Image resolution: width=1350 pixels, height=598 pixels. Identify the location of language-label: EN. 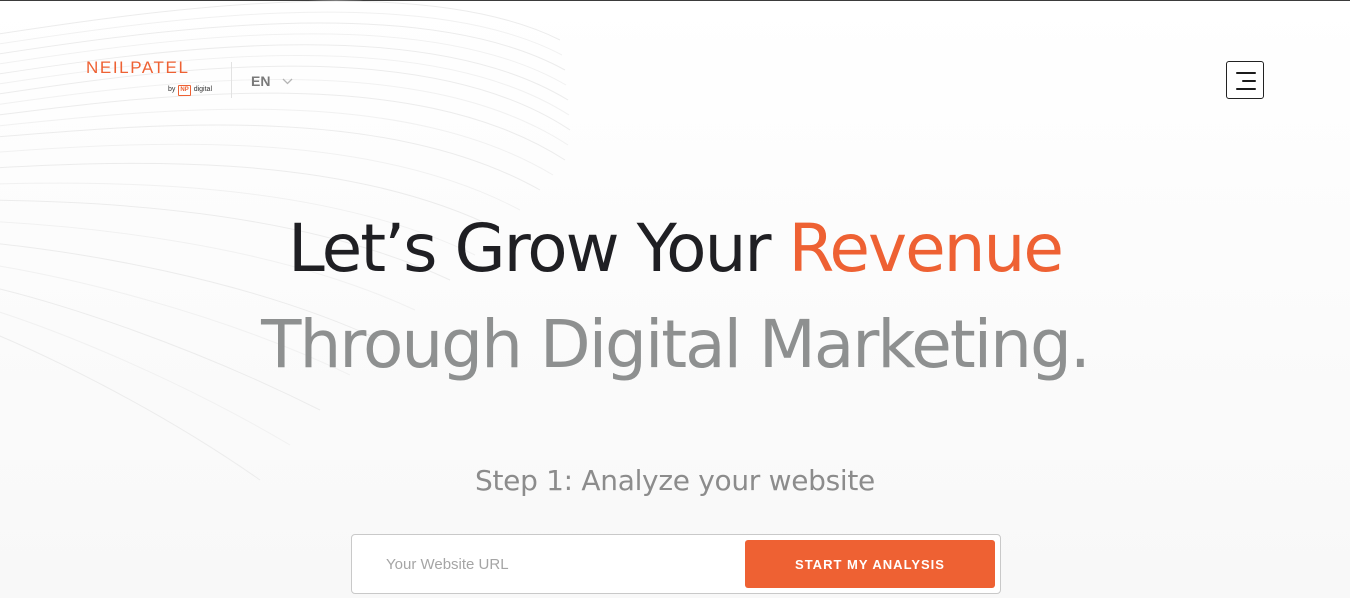
(261, 81).